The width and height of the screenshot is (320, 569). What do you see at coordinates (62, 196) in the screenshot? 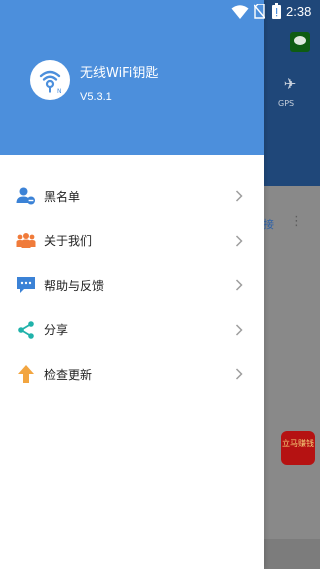
I see `menu-label-blacklist: 黑名单` at bounding box center [62, 196].